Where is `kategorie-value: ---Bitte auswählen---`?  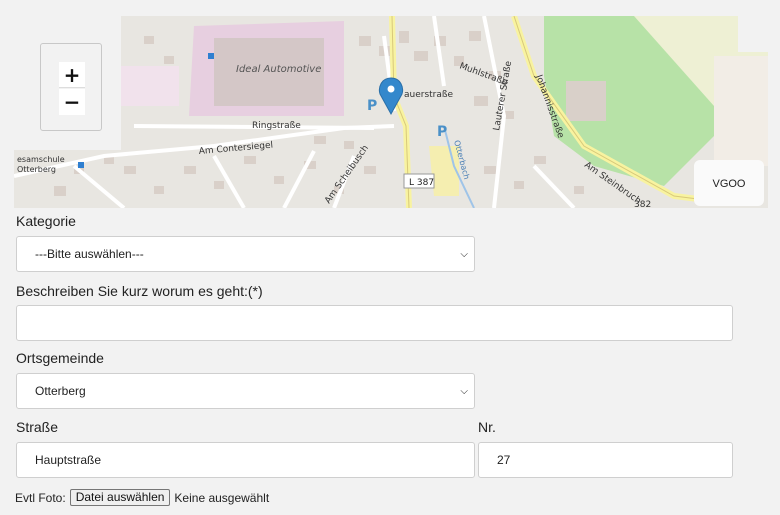
kategorie-value: ---Bitte auswählen--- is located at coordinates (89, 254).